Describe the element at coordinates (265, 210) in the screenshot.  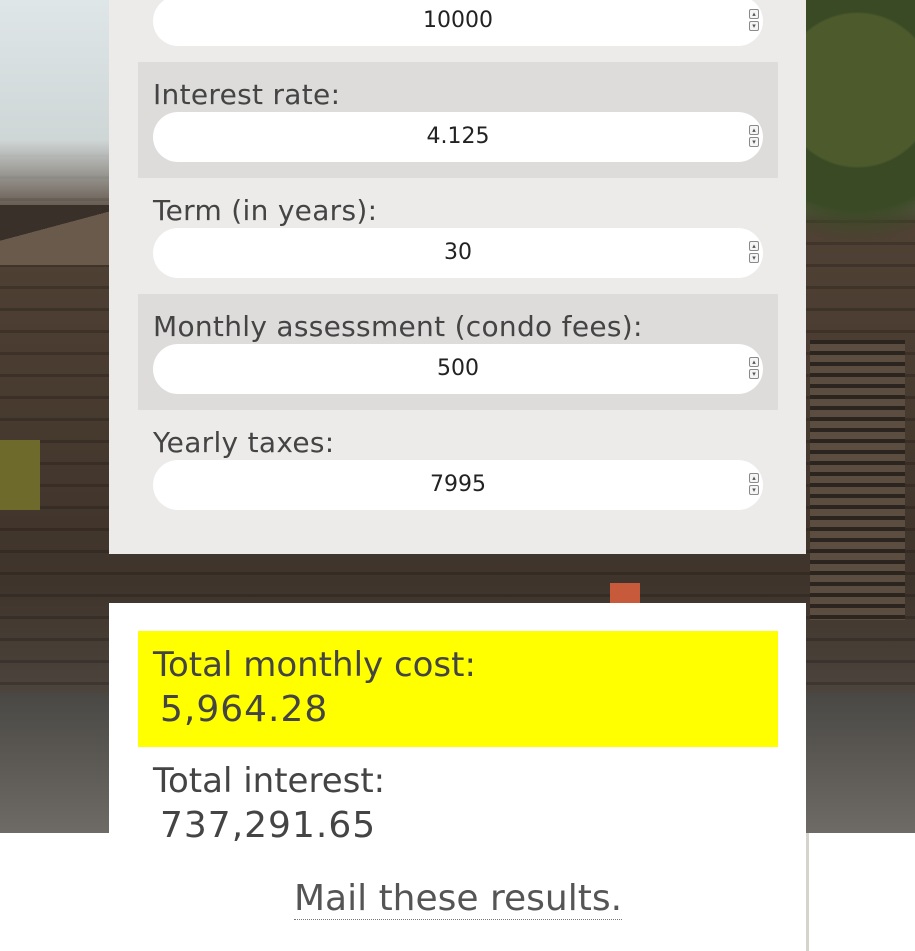
I see `field-label: Term (in years):` at that location.